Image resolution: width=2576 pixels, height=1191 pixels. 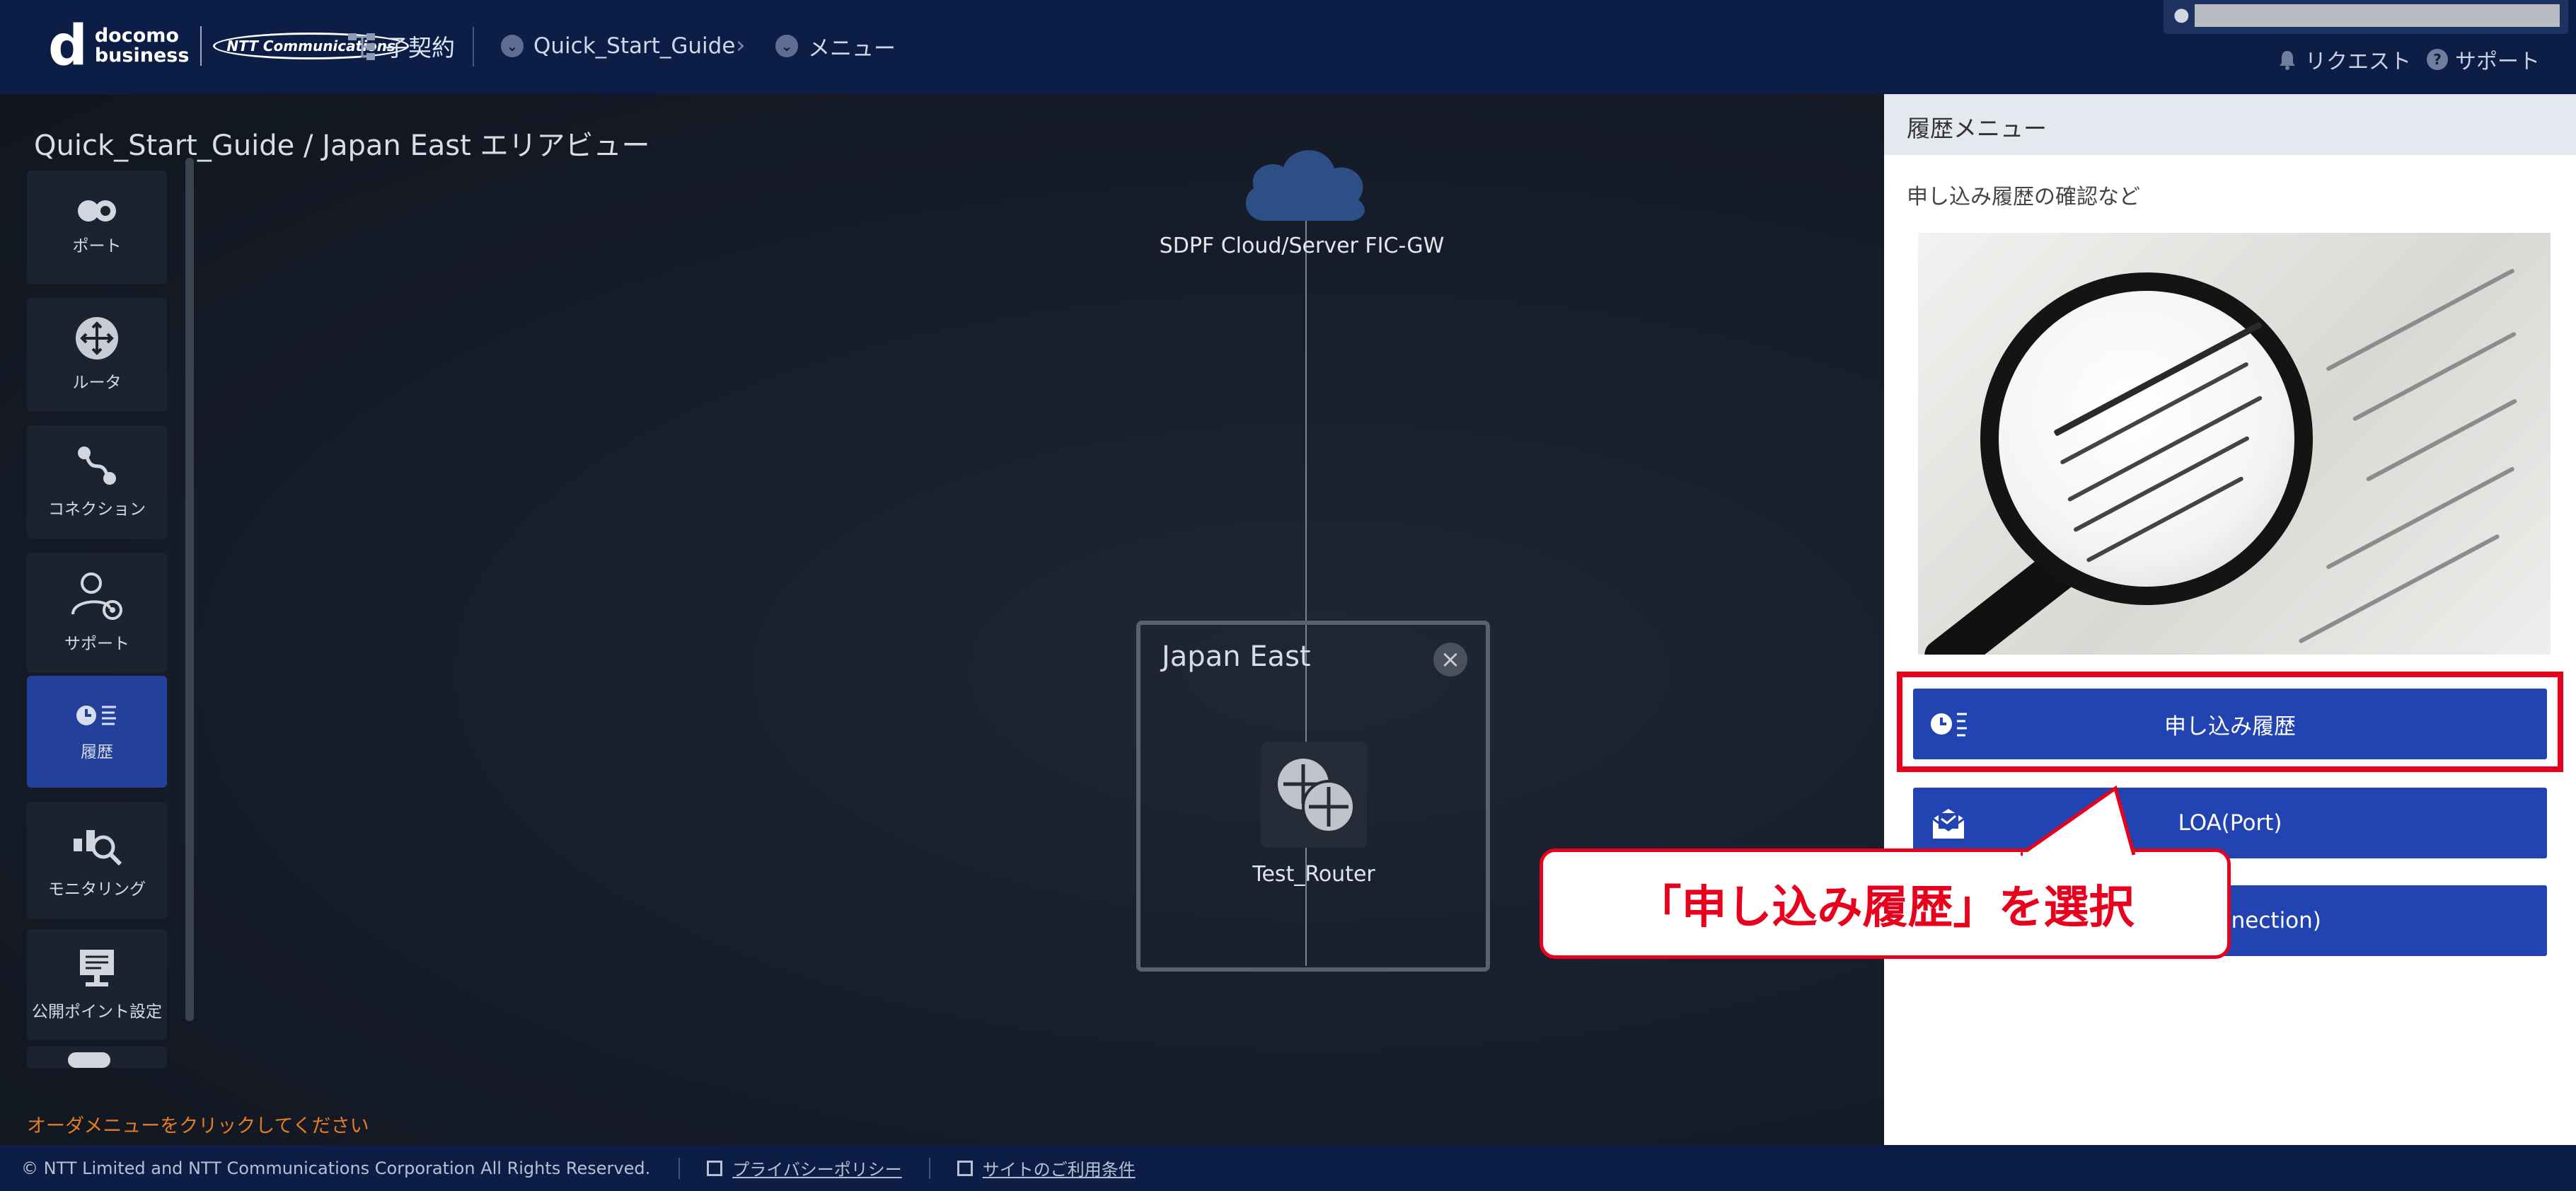 What do you see at coordinates (2230, 124) in the screenshot?
I see `panel-header: 履歴メニュー` at bounding box center [2230, 124].